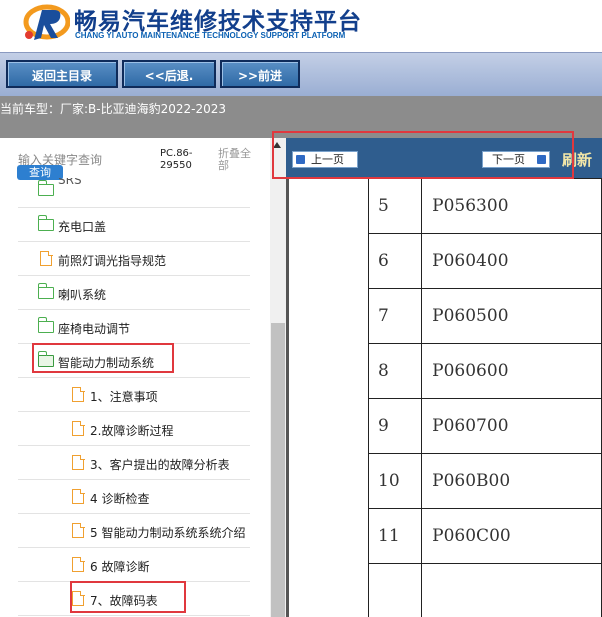  Describe the element at coordinates (134, 225) in the screenshot. I see `sidebar-item-charging-port-cover: 充电口盖` at that location.